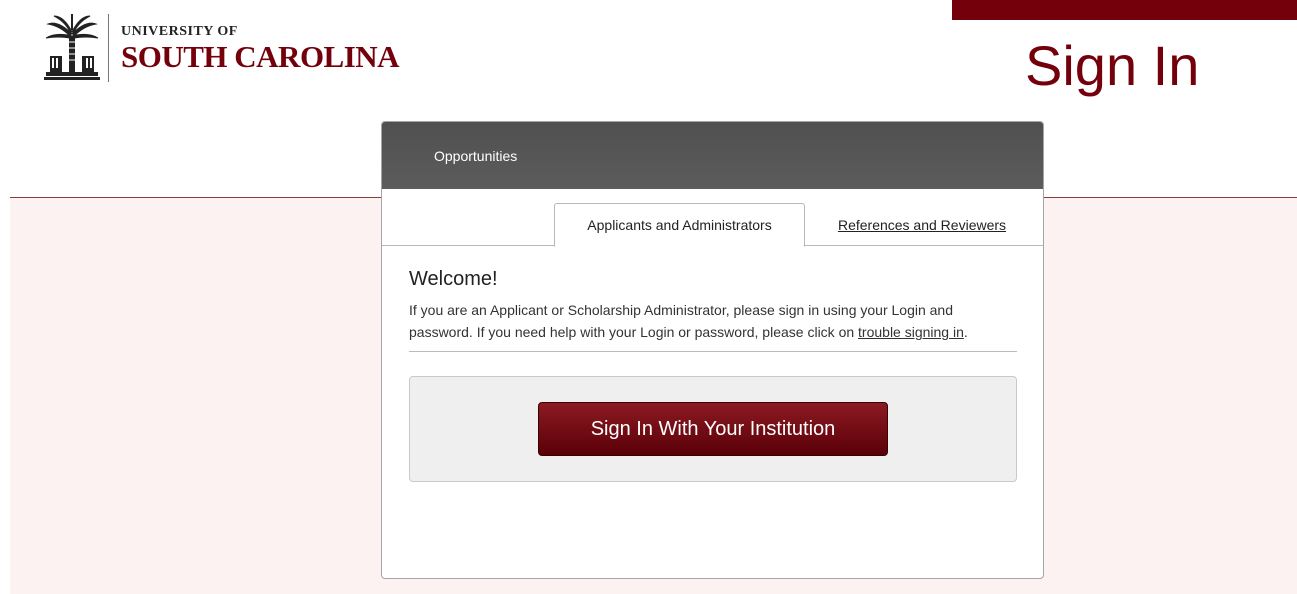  What do you see at coordinates (922, 224) in the screenshot?
I see `tab-references-and-reviewers: References and Reviewers` at bounding box center [922, 224].